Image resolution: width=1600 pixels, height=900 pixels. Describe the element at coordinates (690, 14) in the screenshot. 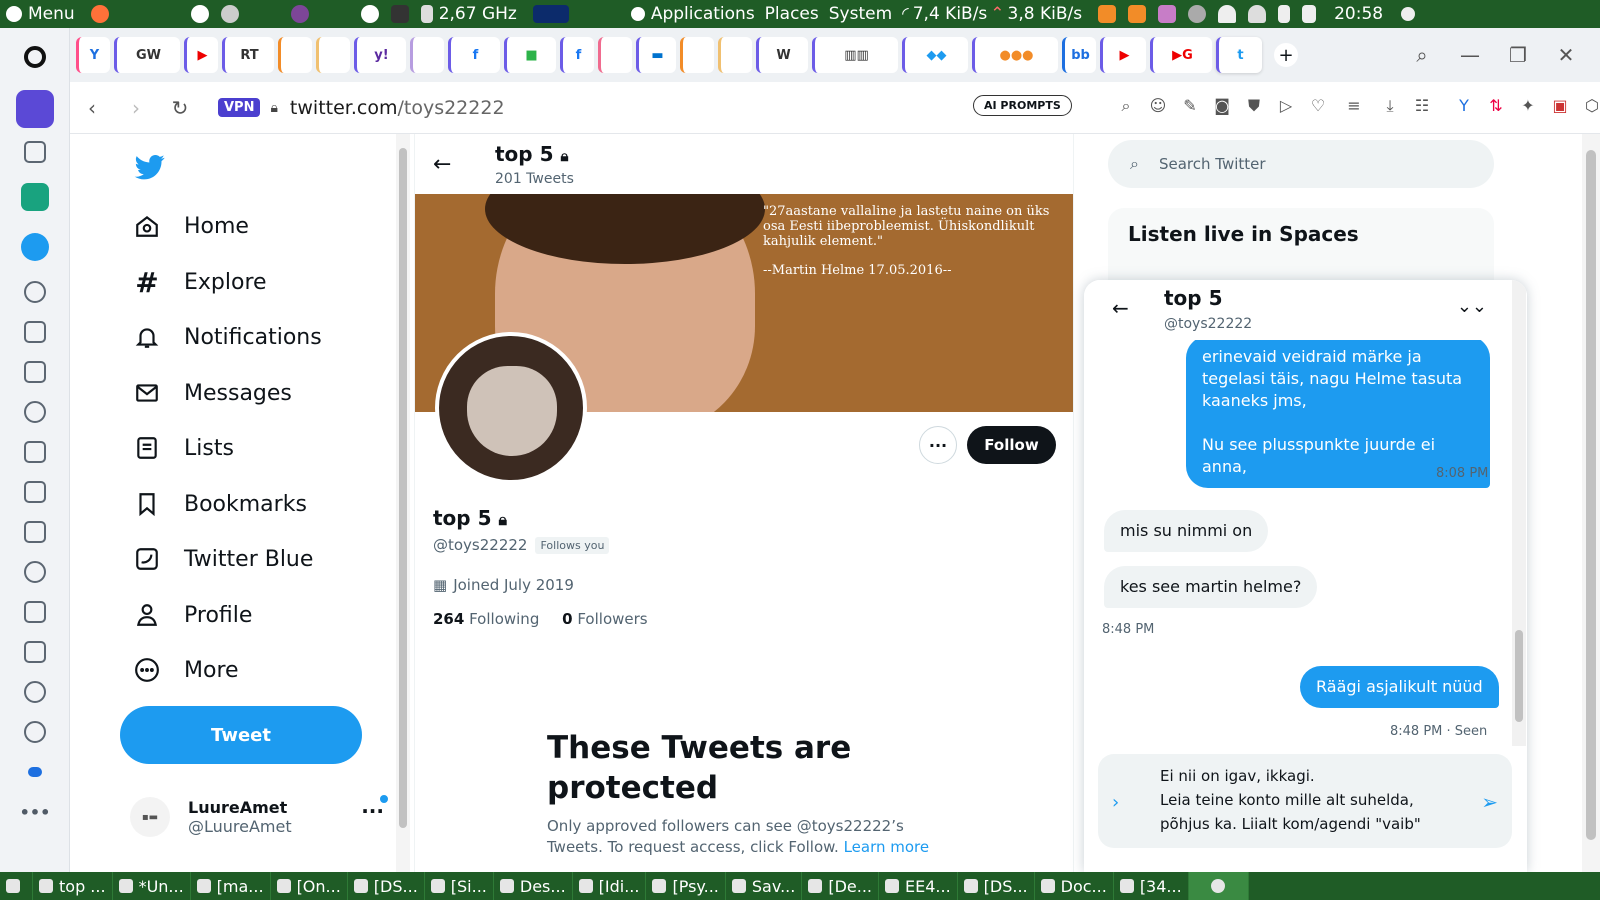

I see `applications-menu: Applications` at that location.